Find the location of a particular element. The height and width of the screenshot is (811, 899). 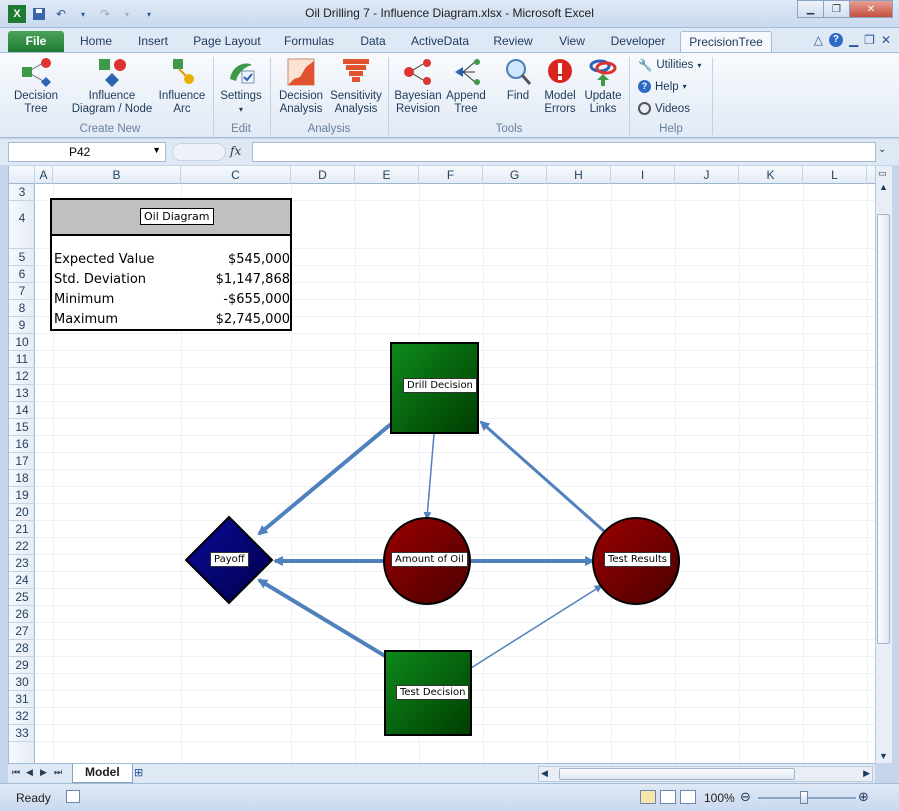

arc-testdecision-to-payoff is located at coordinates (322, 618).